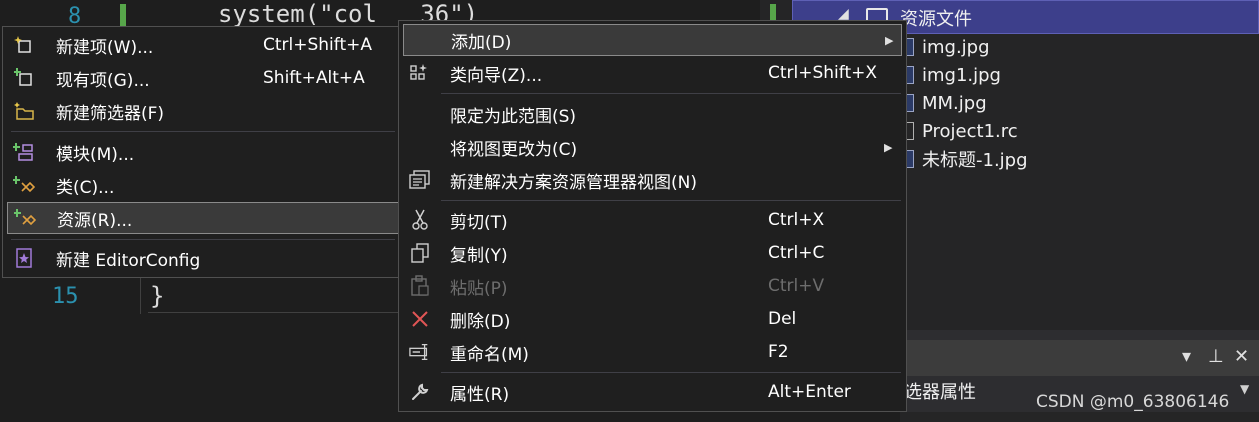 Image resolution: width=1259 pixels, height=422 pixels. I want to click on menu-item-shortcut: F2, so click(778, 352).